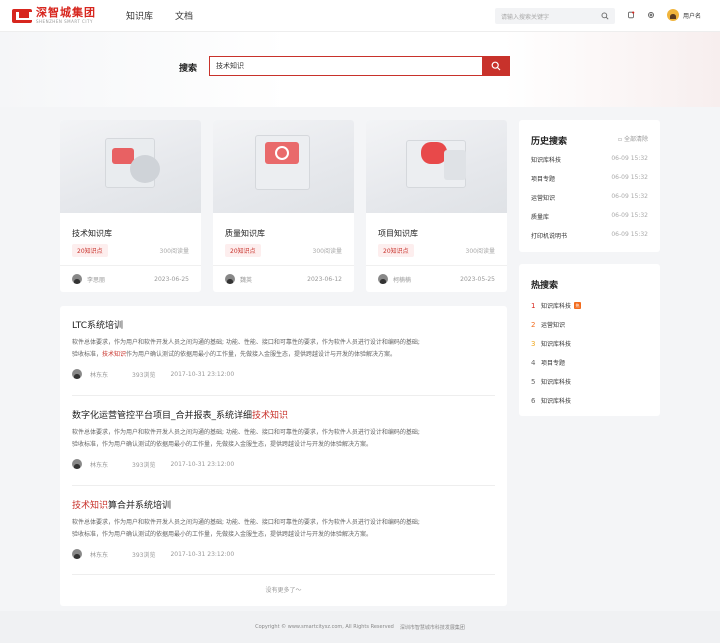 The image size is (720, 643). What do you see at coordinates (245, 233) in the screenshot?
I see `kb-card-title: 质量知识库` at bounding box center [245, 233].